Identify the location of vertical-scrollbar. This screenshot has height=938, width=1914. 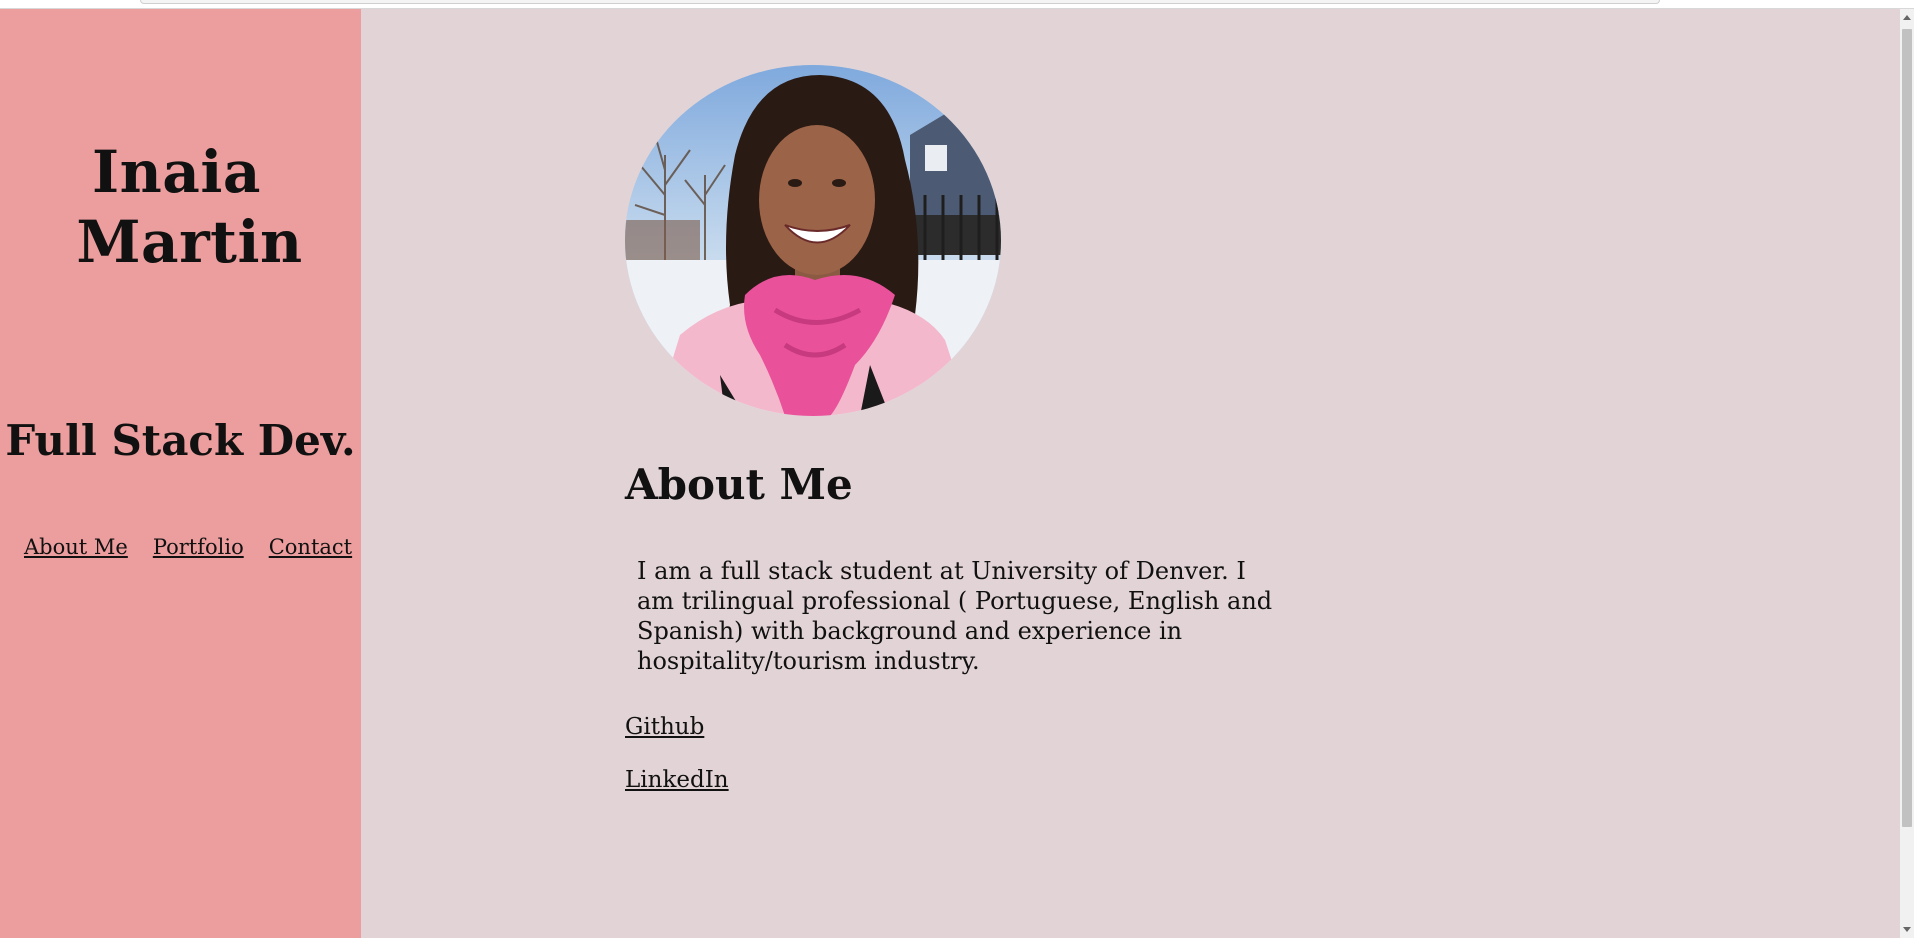
(1907, 473).